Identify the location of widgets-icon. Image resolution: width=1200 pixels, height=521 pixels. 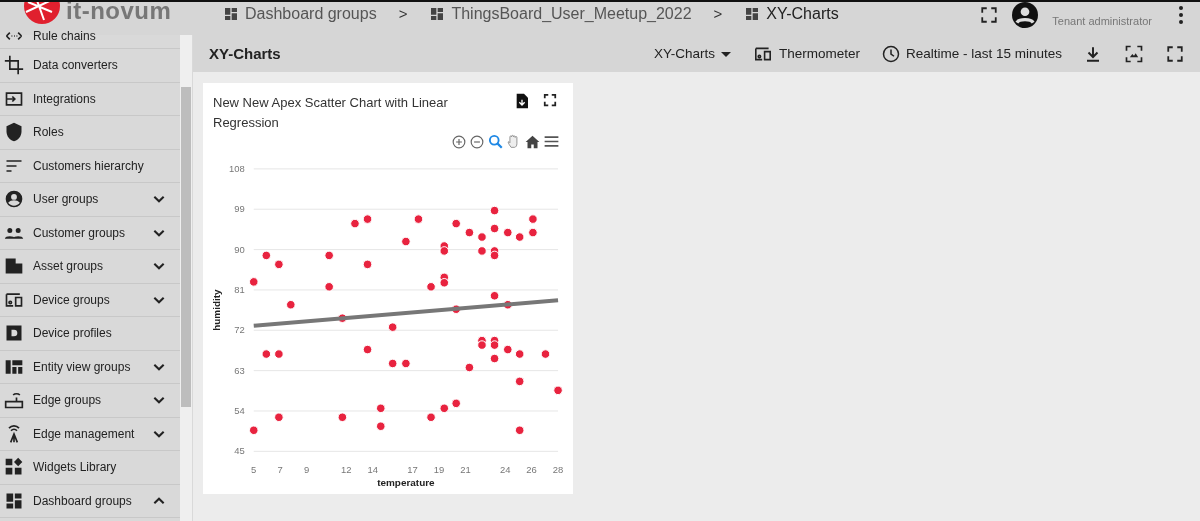
(14, 467).